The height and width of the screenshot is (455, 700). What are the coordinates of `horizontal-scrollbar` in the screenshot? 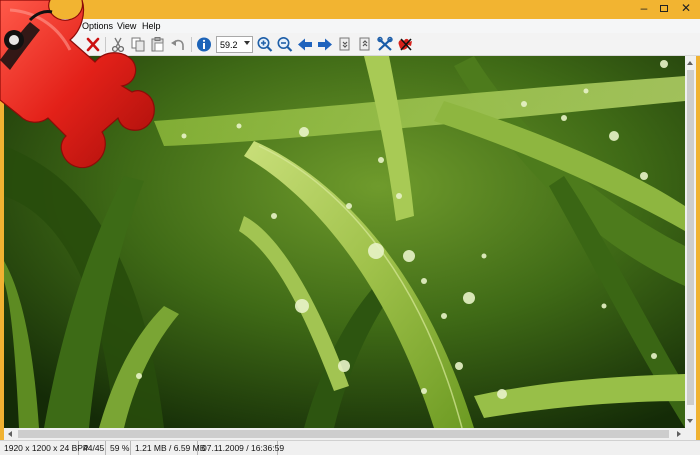 It's located at (344, 434).